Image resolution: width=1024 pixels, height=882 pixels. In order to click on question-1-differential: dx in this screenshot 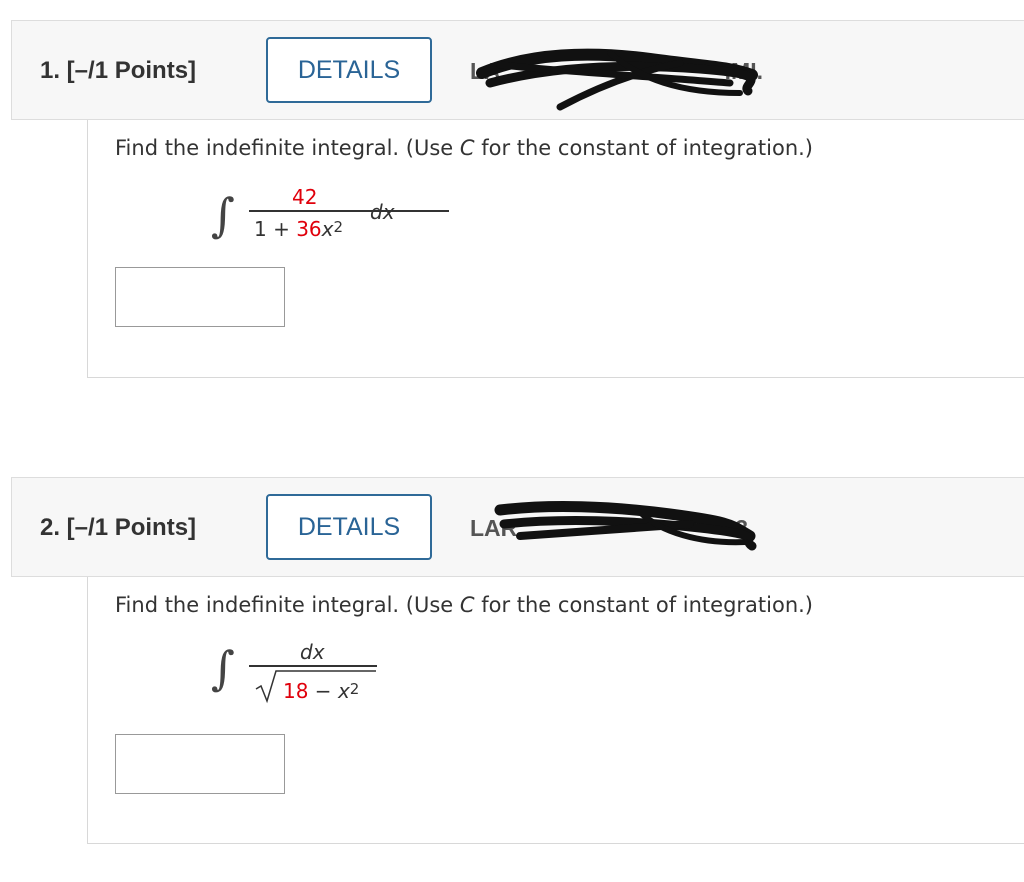, I will do `click(382, 212)`.